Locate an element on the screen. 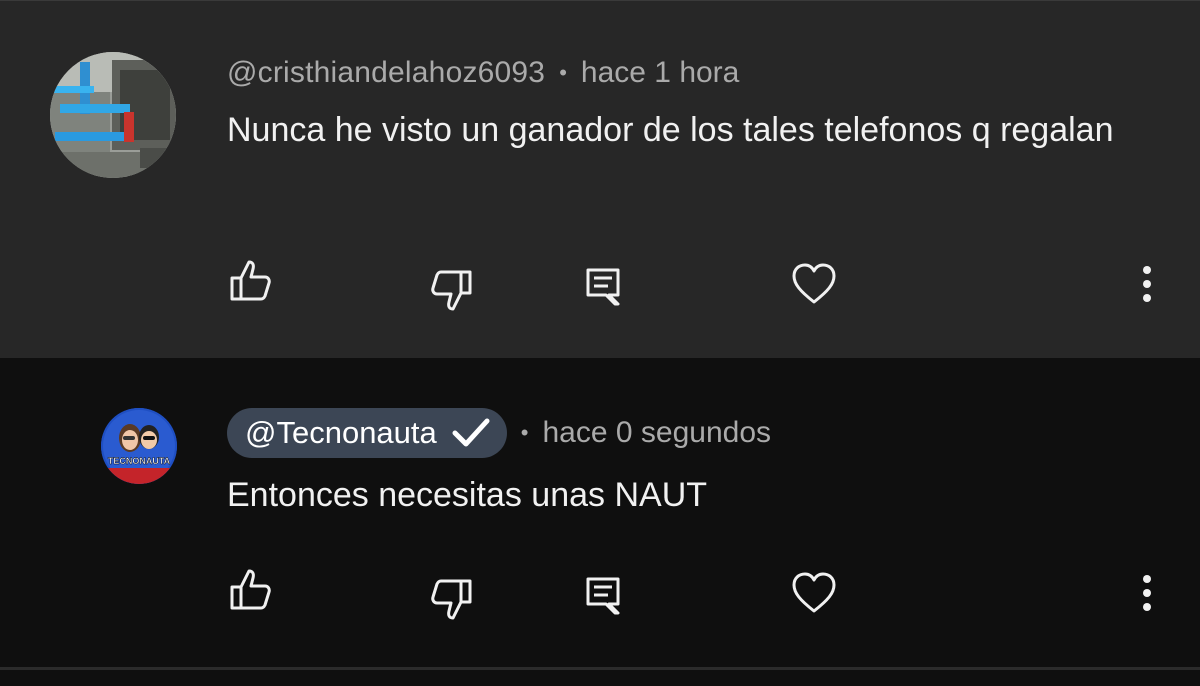 This screenshot has height=686, width=1200. industrial-photo-avatar-image is located at coordinates (113, 115).